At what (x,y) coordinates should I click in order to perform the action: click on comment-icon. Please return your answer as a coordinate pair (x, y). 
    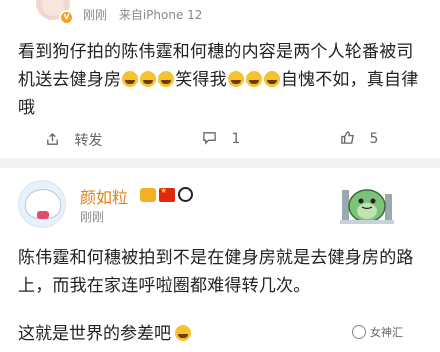
    Looking at the image, I should click on (209, 138).